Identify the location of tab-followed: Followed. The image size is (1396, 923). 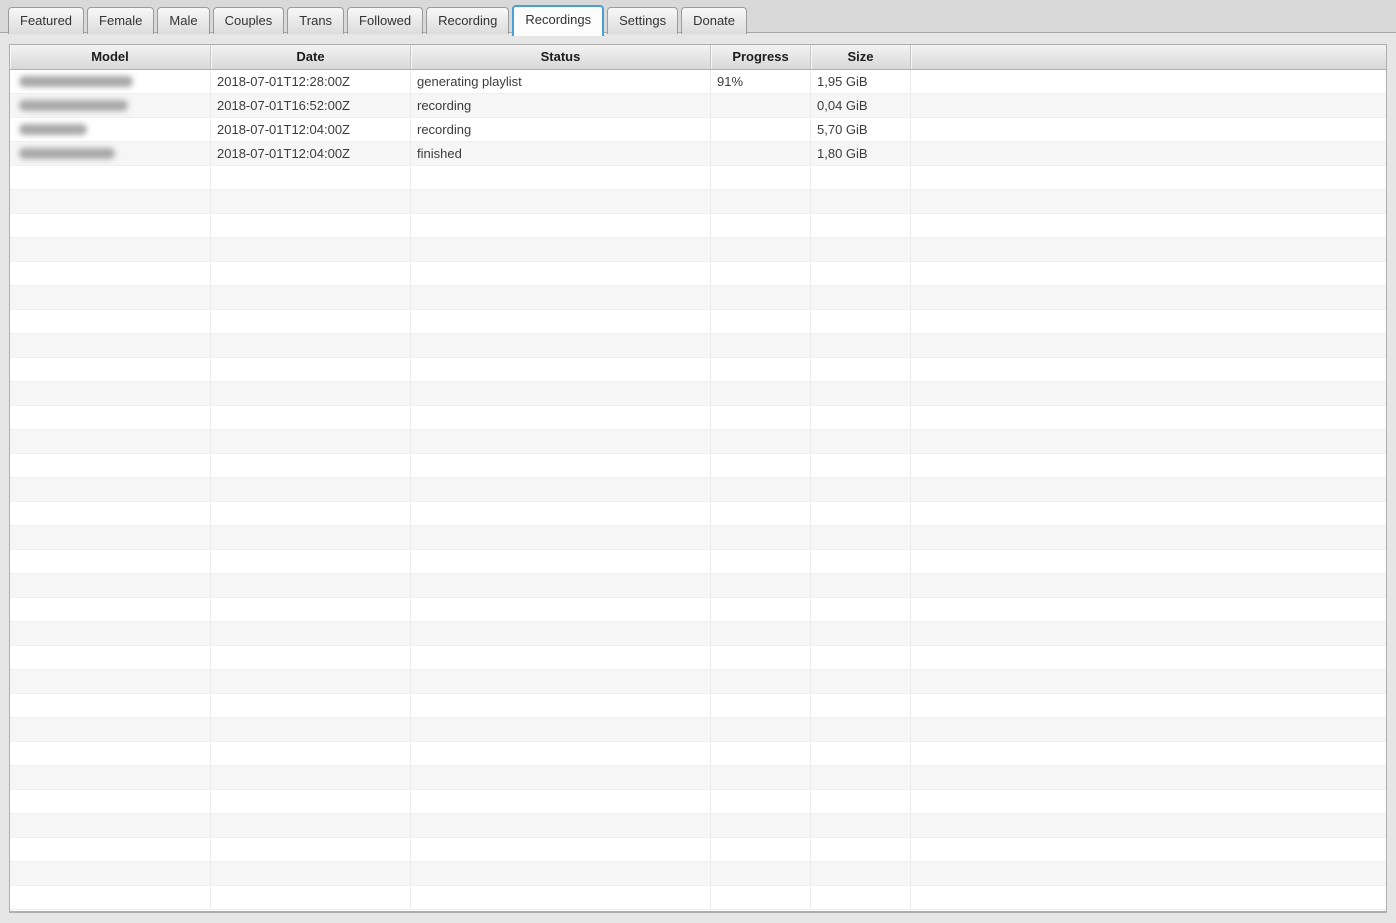
(385, 20).